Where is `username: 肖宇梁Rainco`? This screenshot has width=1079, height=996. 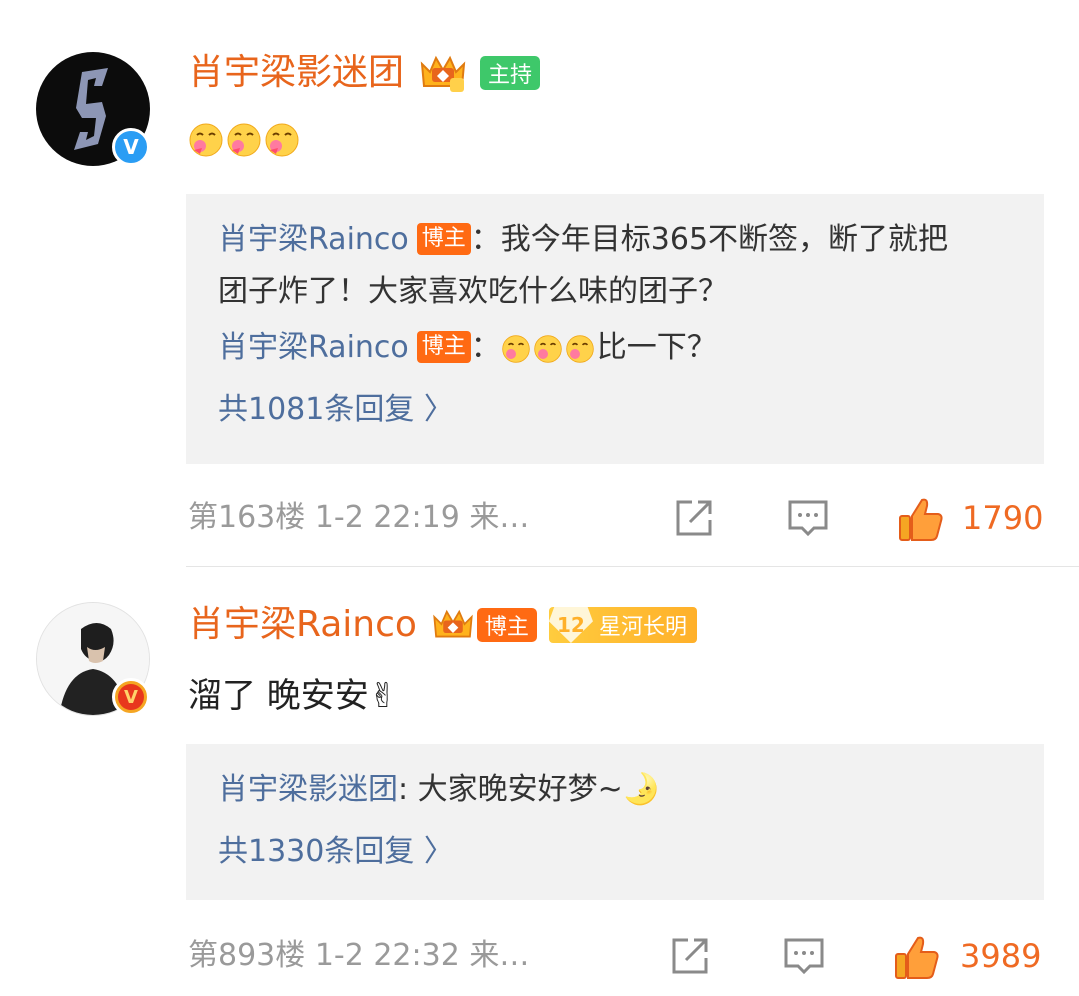 username: 肖宇梁Rainco is located at coordinates (302, 625).